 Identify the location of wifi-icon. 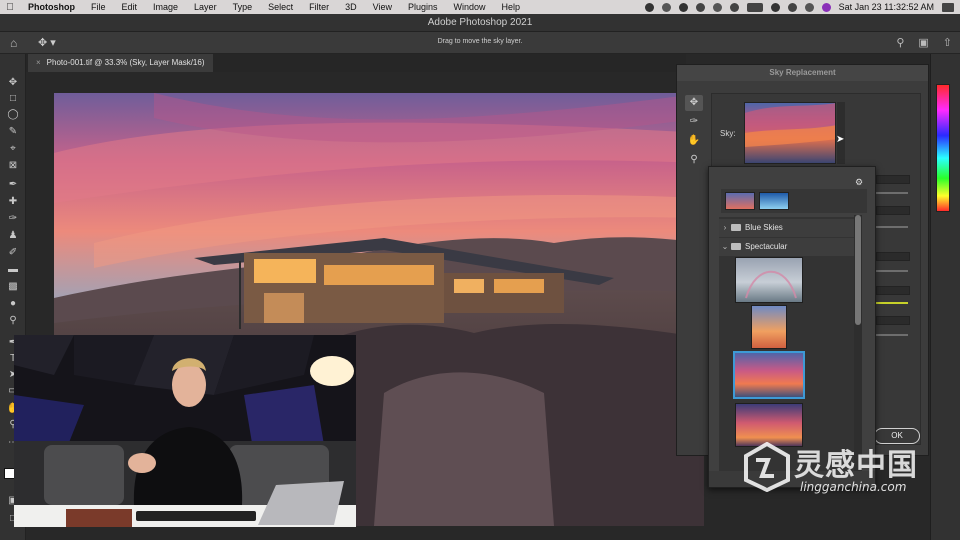
(775, 7).